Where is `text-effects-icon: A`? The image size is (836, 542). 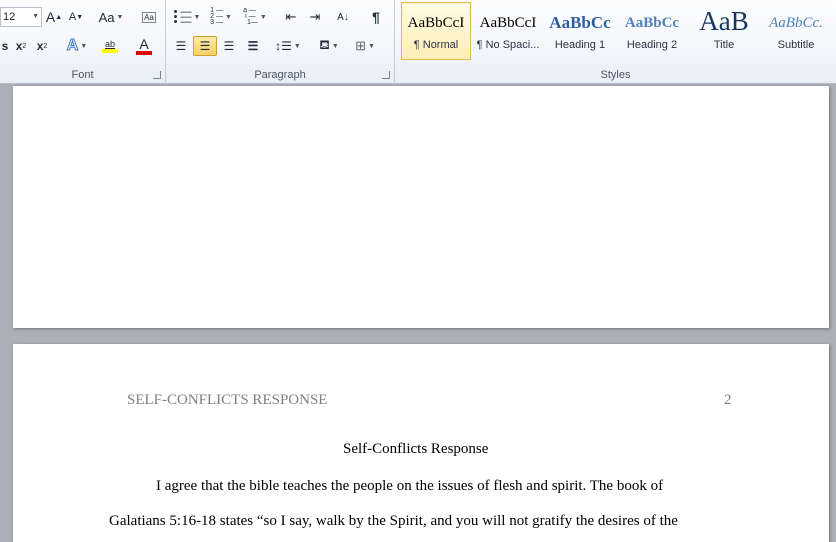 text-effects-icon: A is located at coordinates (72, 46).